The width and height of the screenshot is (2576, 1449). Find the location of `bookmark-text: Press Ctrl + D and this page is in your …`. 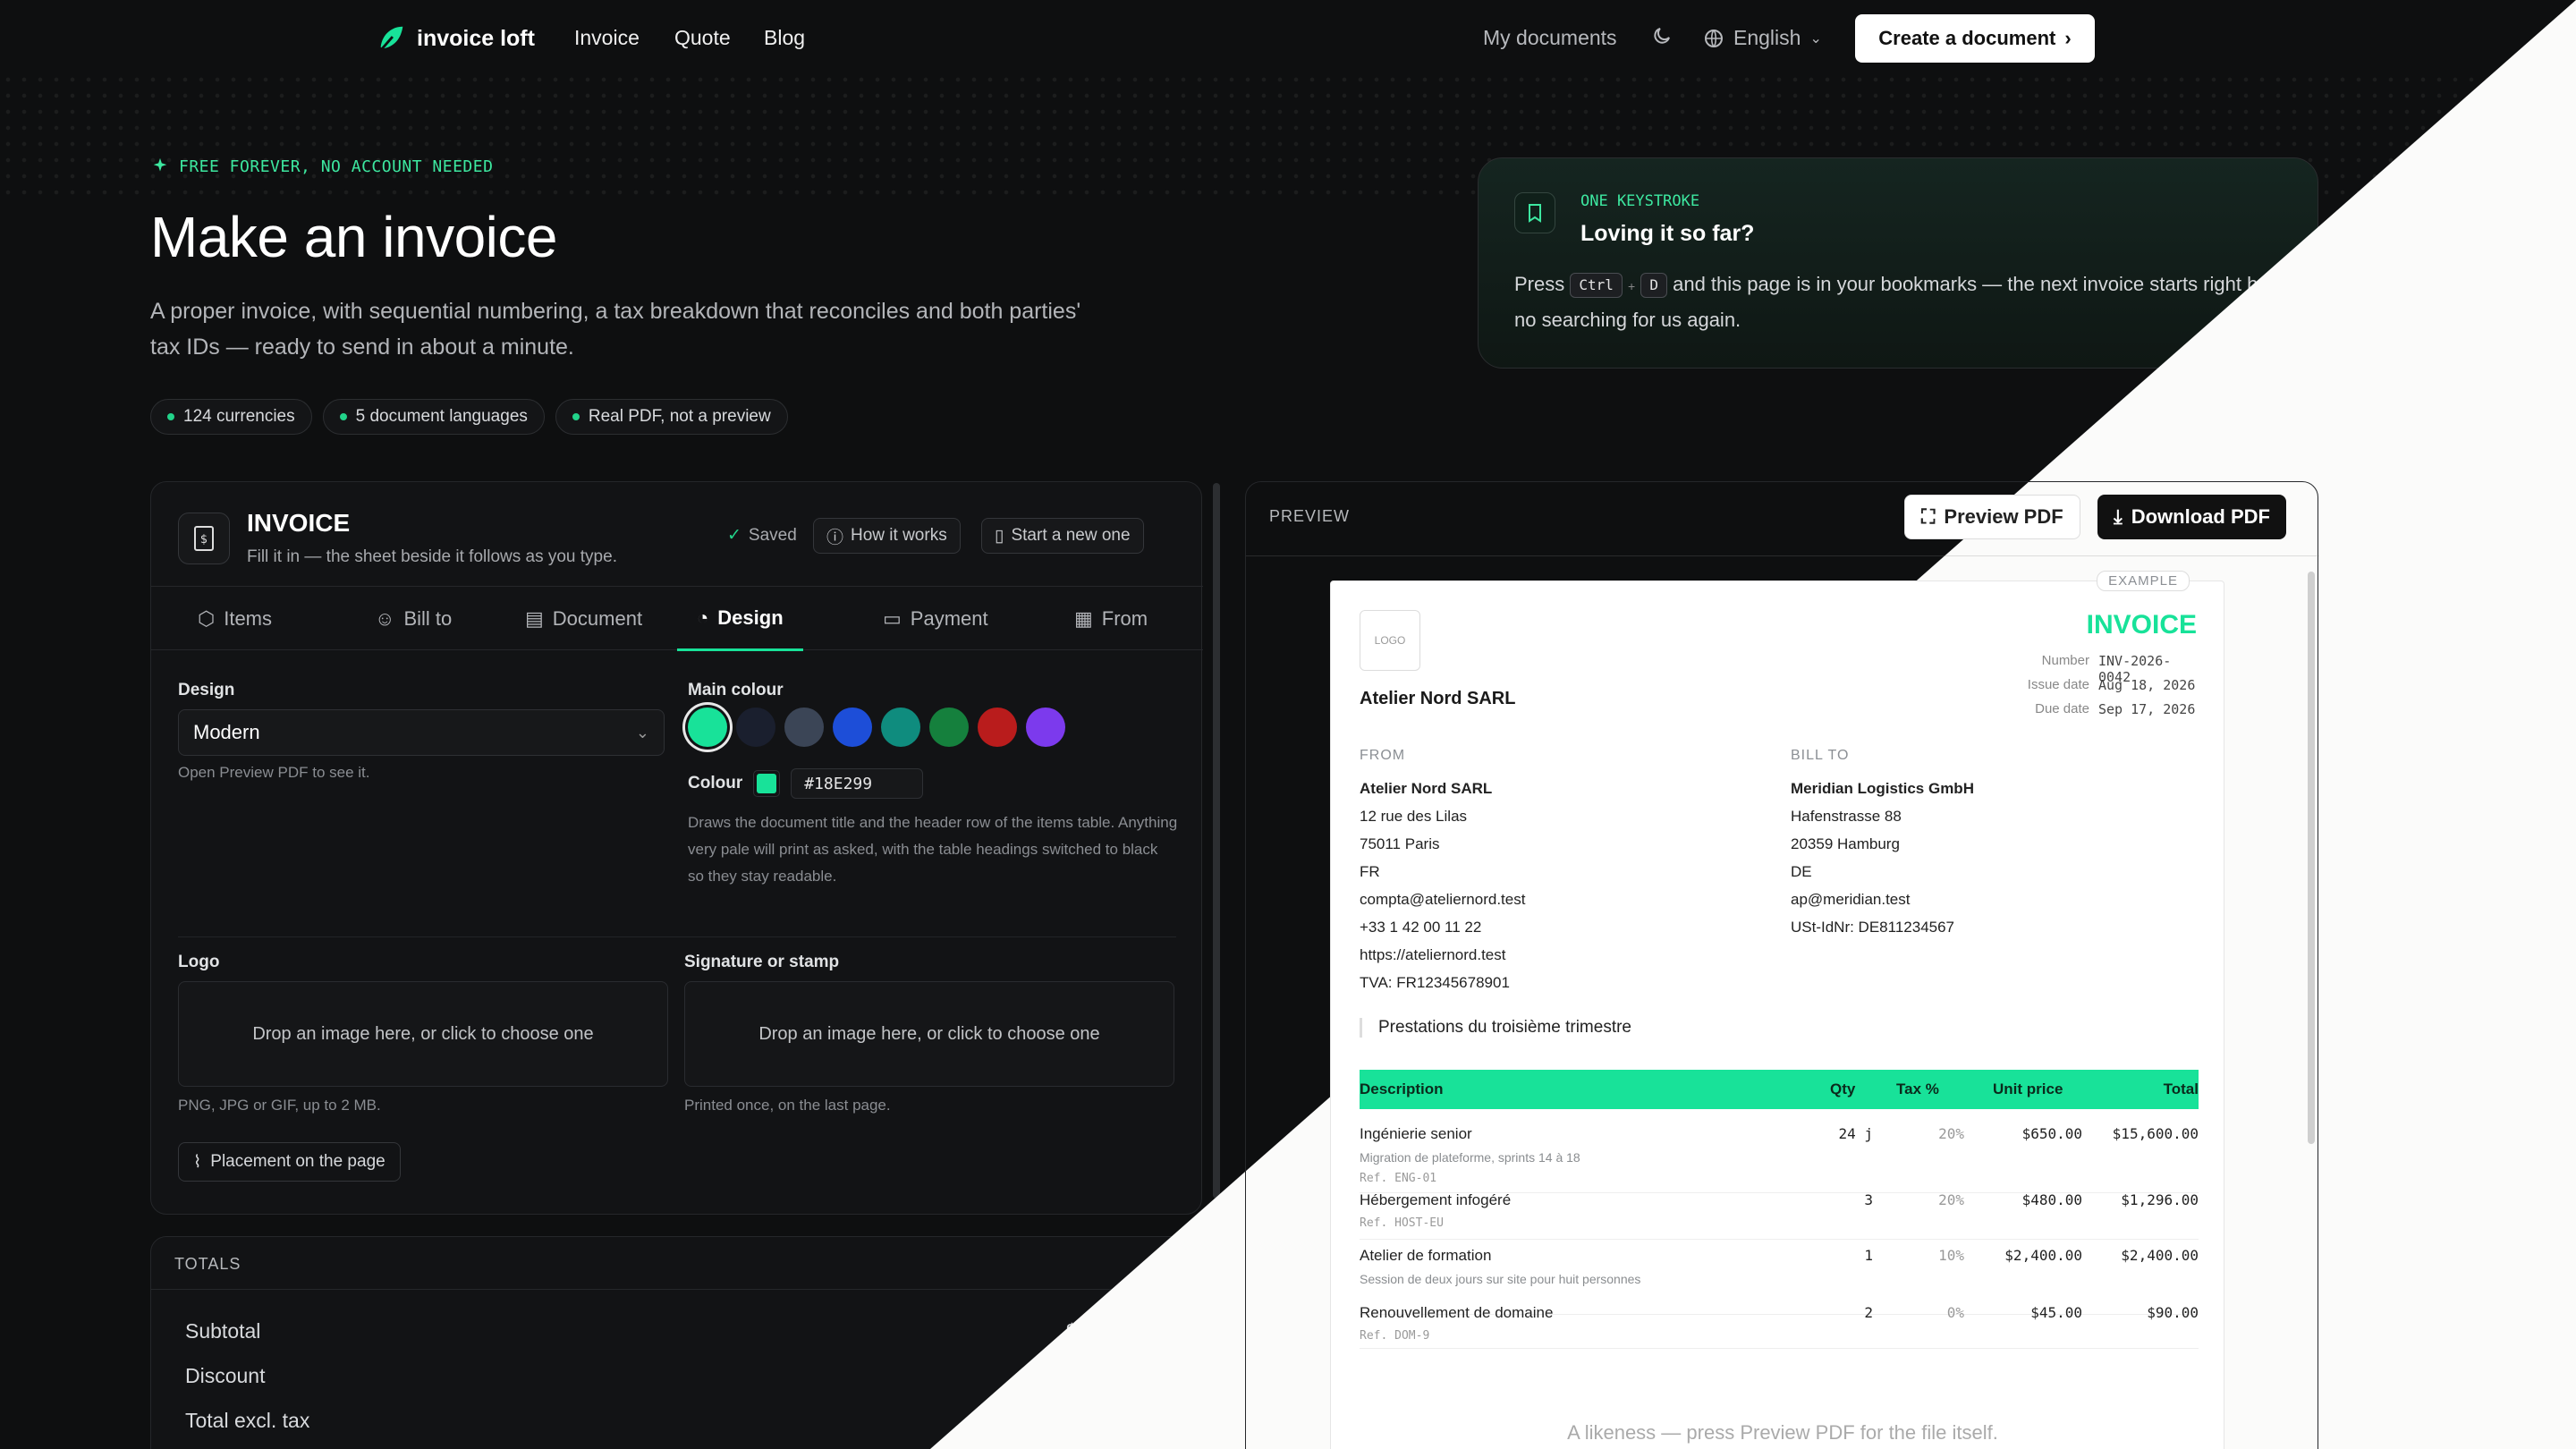

bookmark-text: Press Ctrl + D and this page is in your … is located at coordinates (1903, 302).